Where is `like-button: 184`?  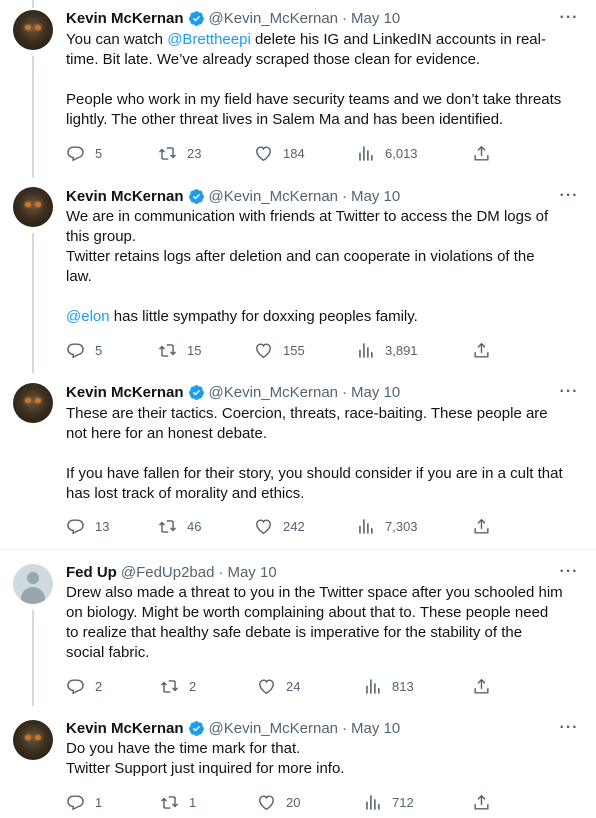 like-button: 184 is located at coordinates (279, 153).